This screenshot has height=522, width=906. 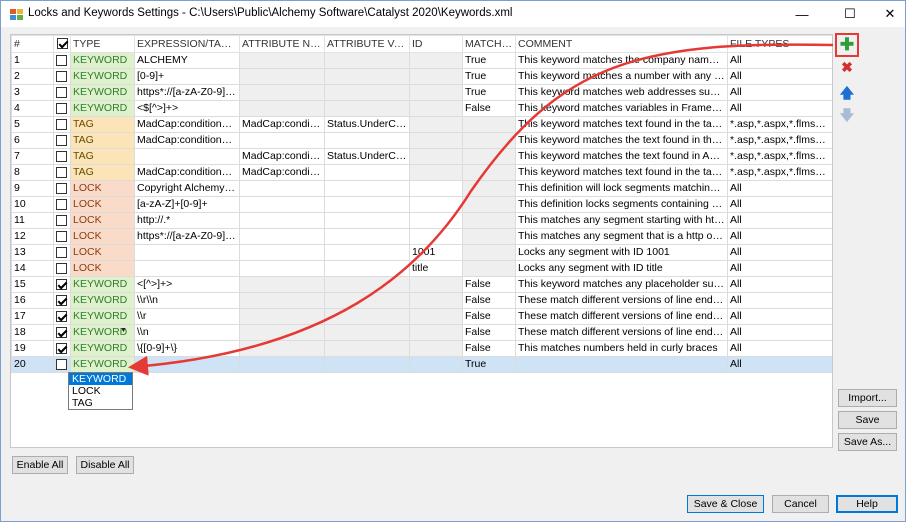 What do you see at coordinates (779, 44) in the screenshot?
I see `column-header-file-types: FILE TYPES` at bounding box center [779, 44].